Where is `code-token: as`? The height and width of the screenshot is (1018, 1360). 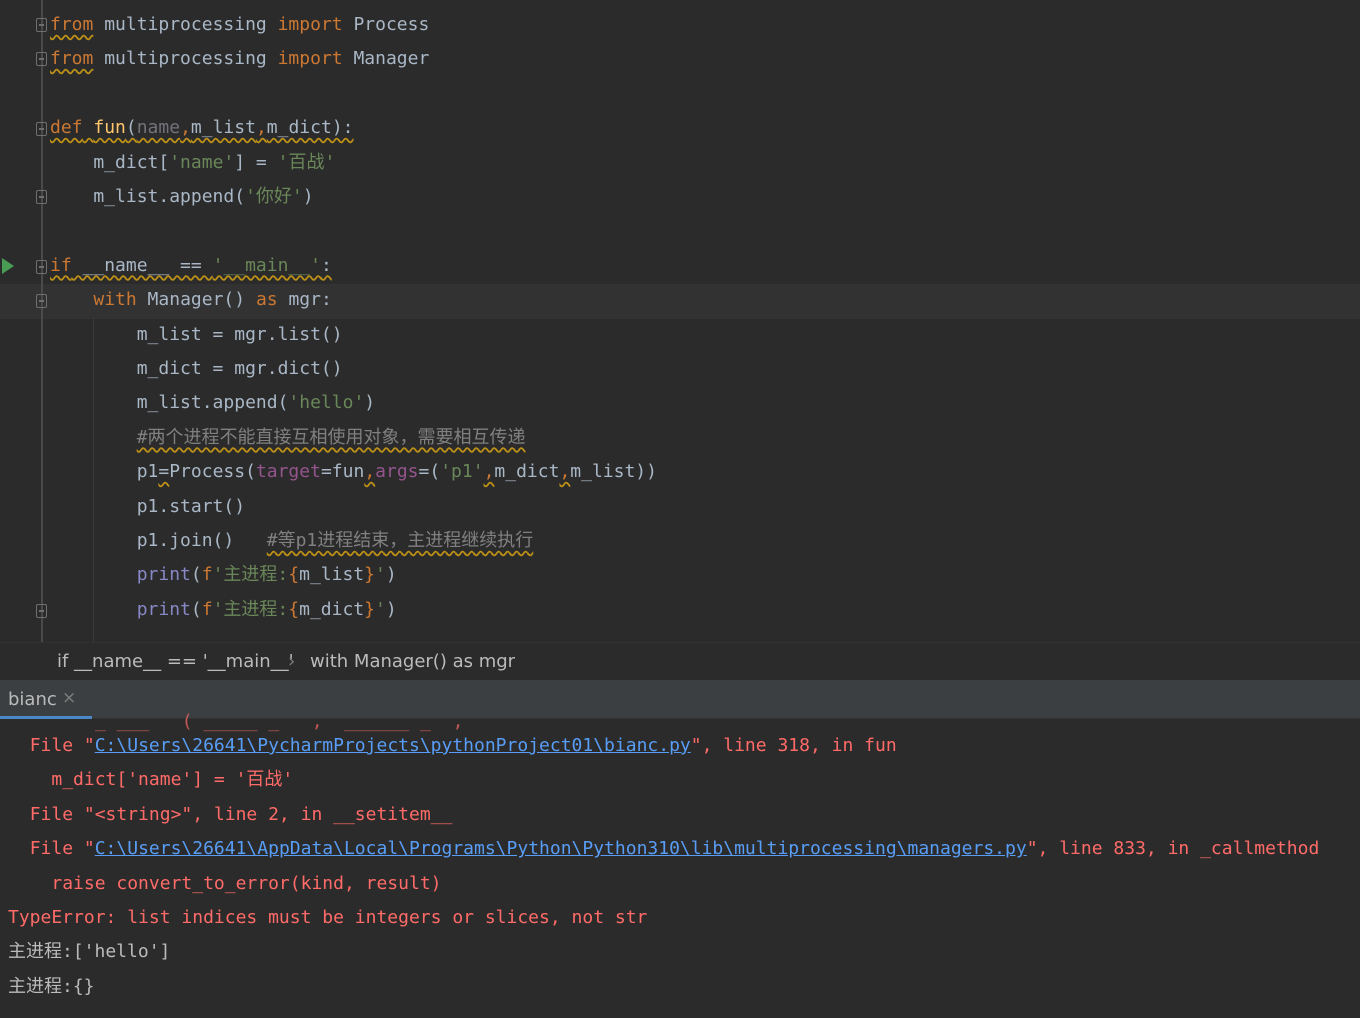 code-token: as is located at coordinates (266, 300).